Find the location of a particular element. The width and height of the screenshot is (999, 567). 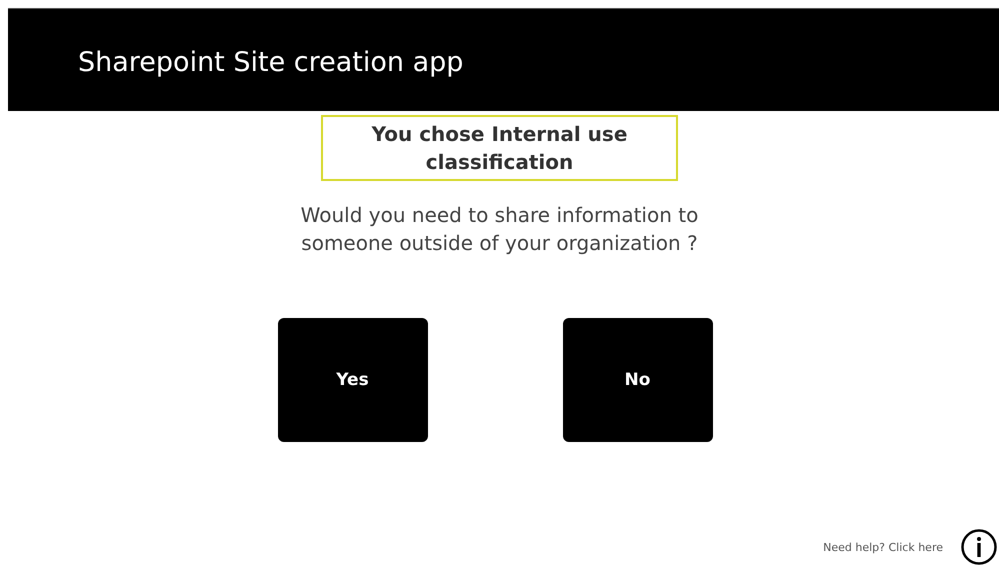

info-icon is located at coordinates (979, 547).